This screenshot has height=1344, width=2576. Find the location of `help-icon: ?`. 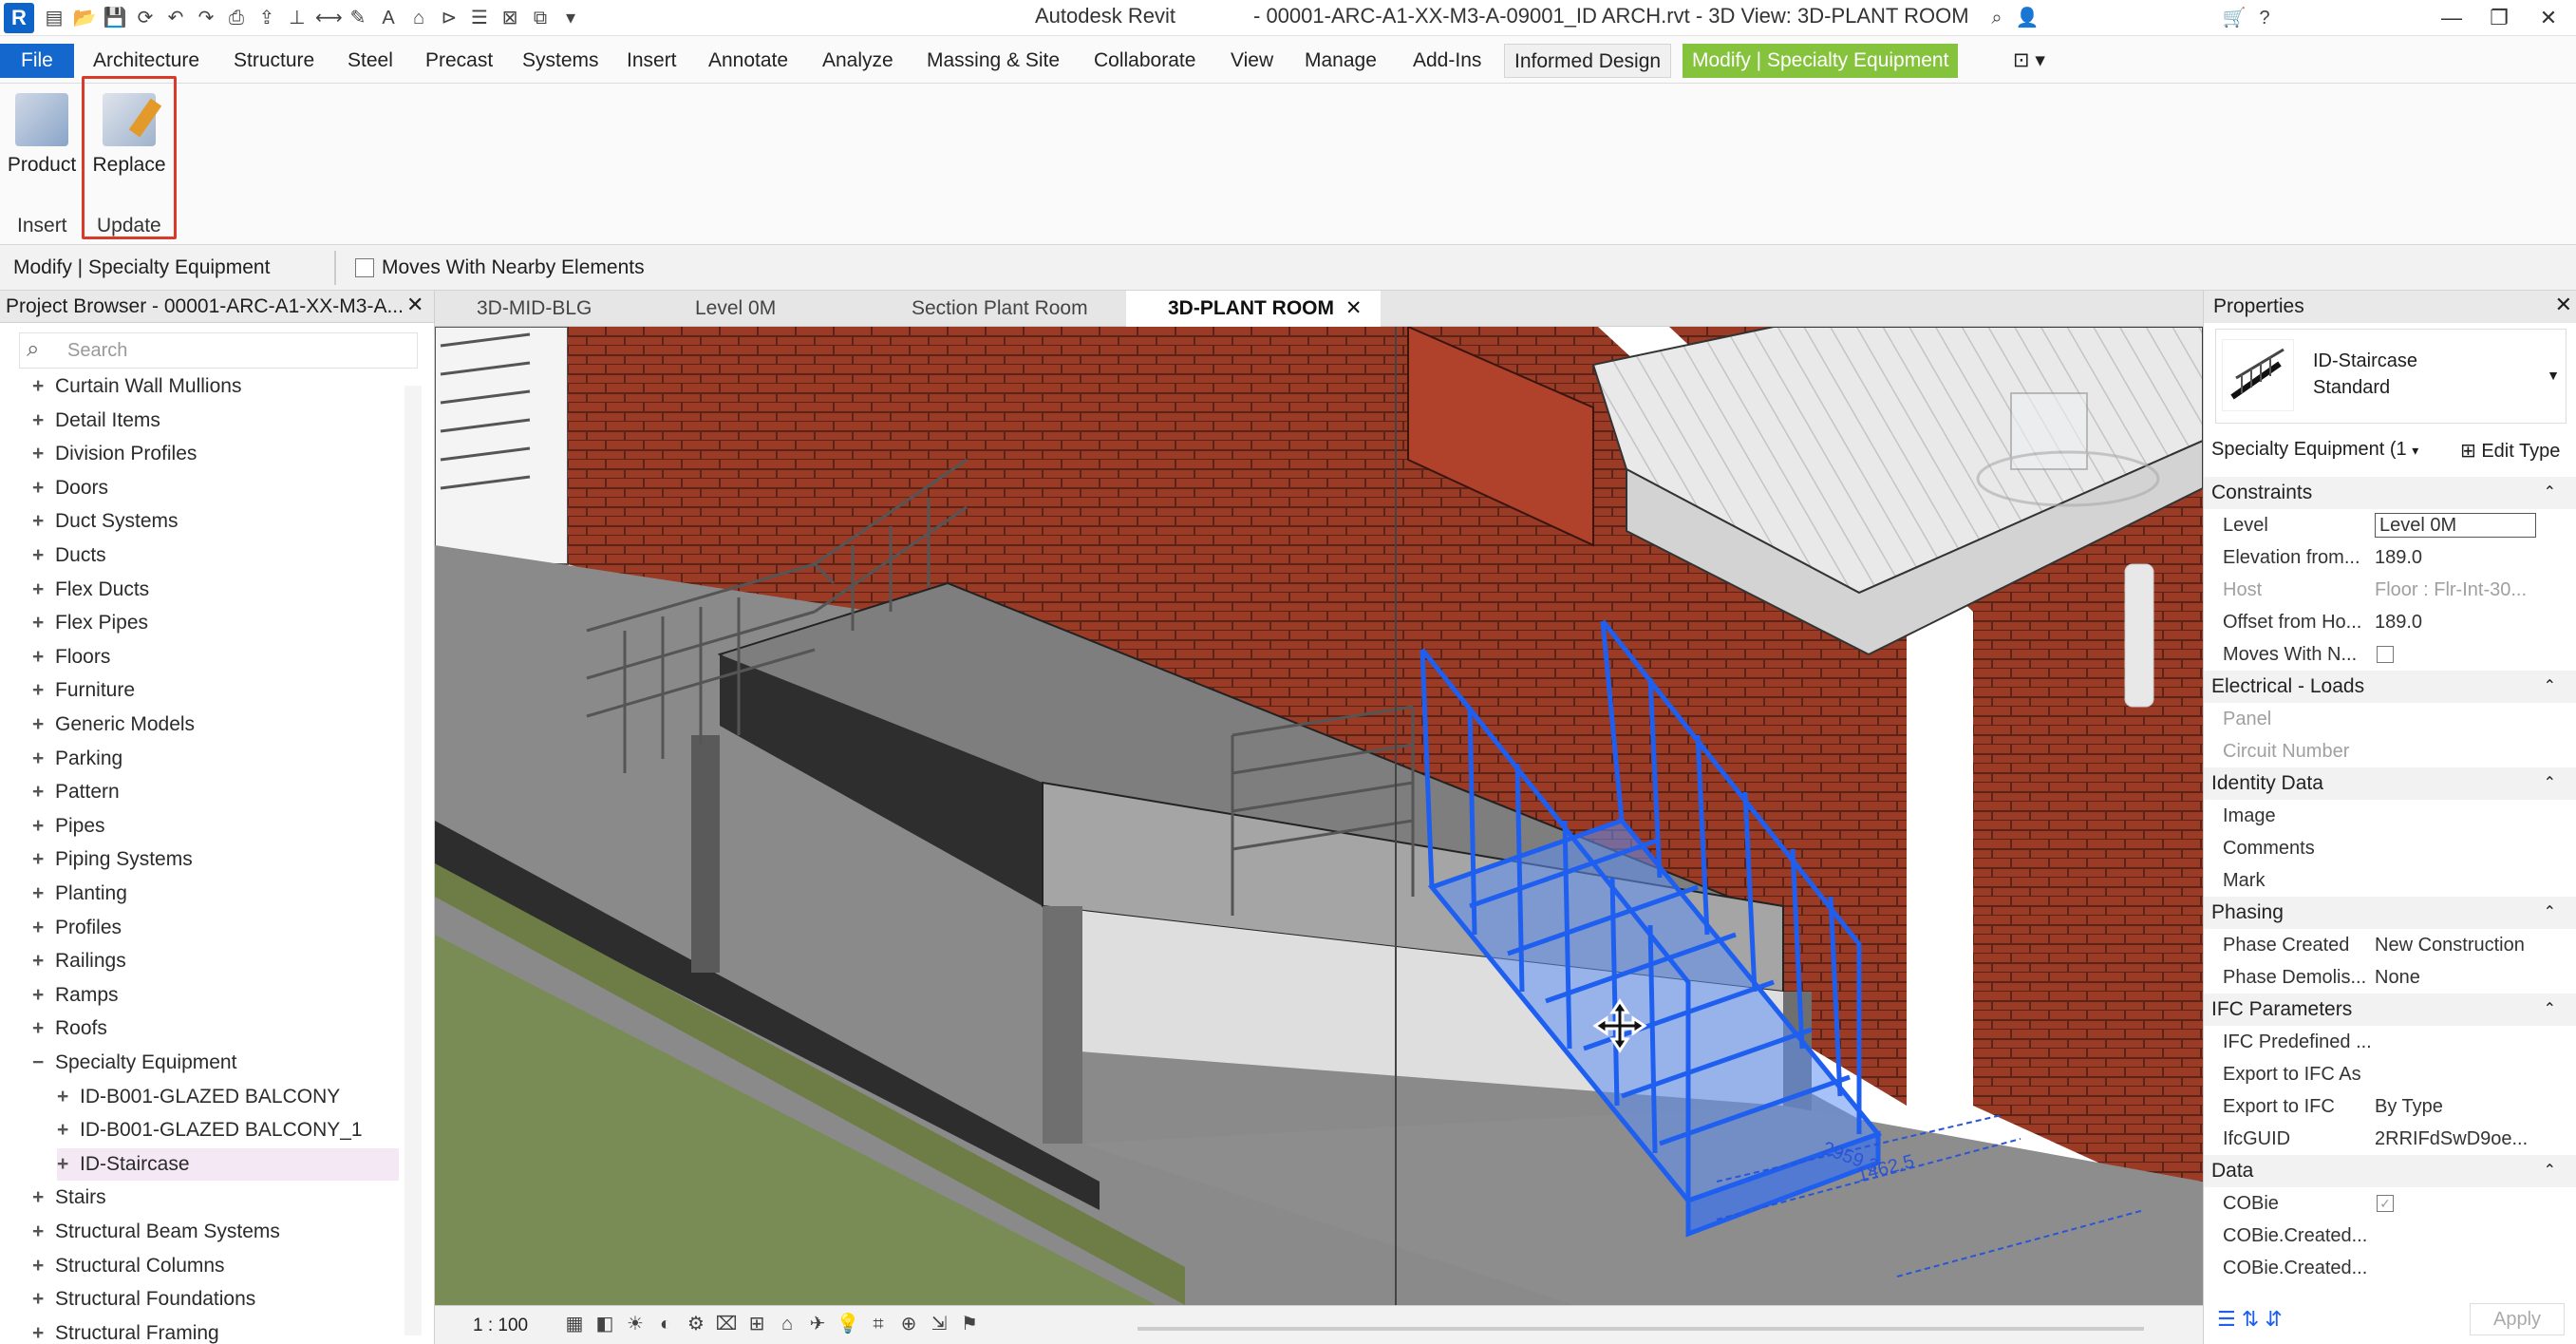

help-icon: ? is located at coordinates (2264, 18).